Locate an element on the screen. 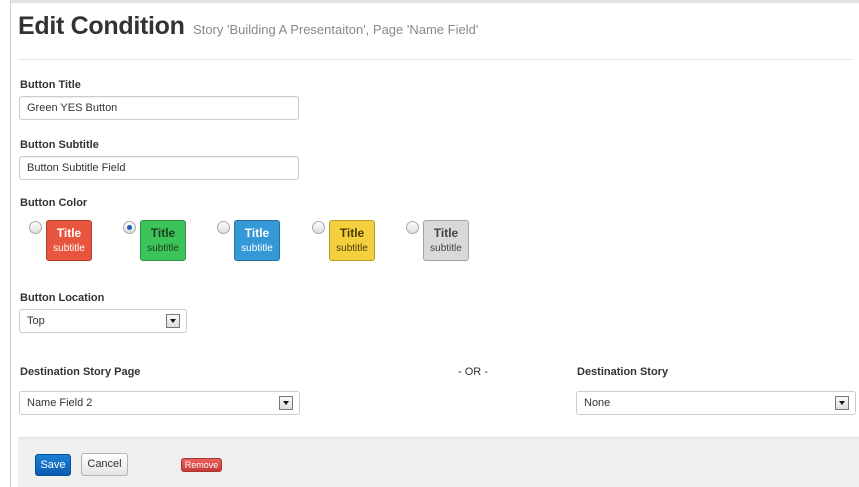  destination-story-label: Destination Story is located at coordinates (623, 372).